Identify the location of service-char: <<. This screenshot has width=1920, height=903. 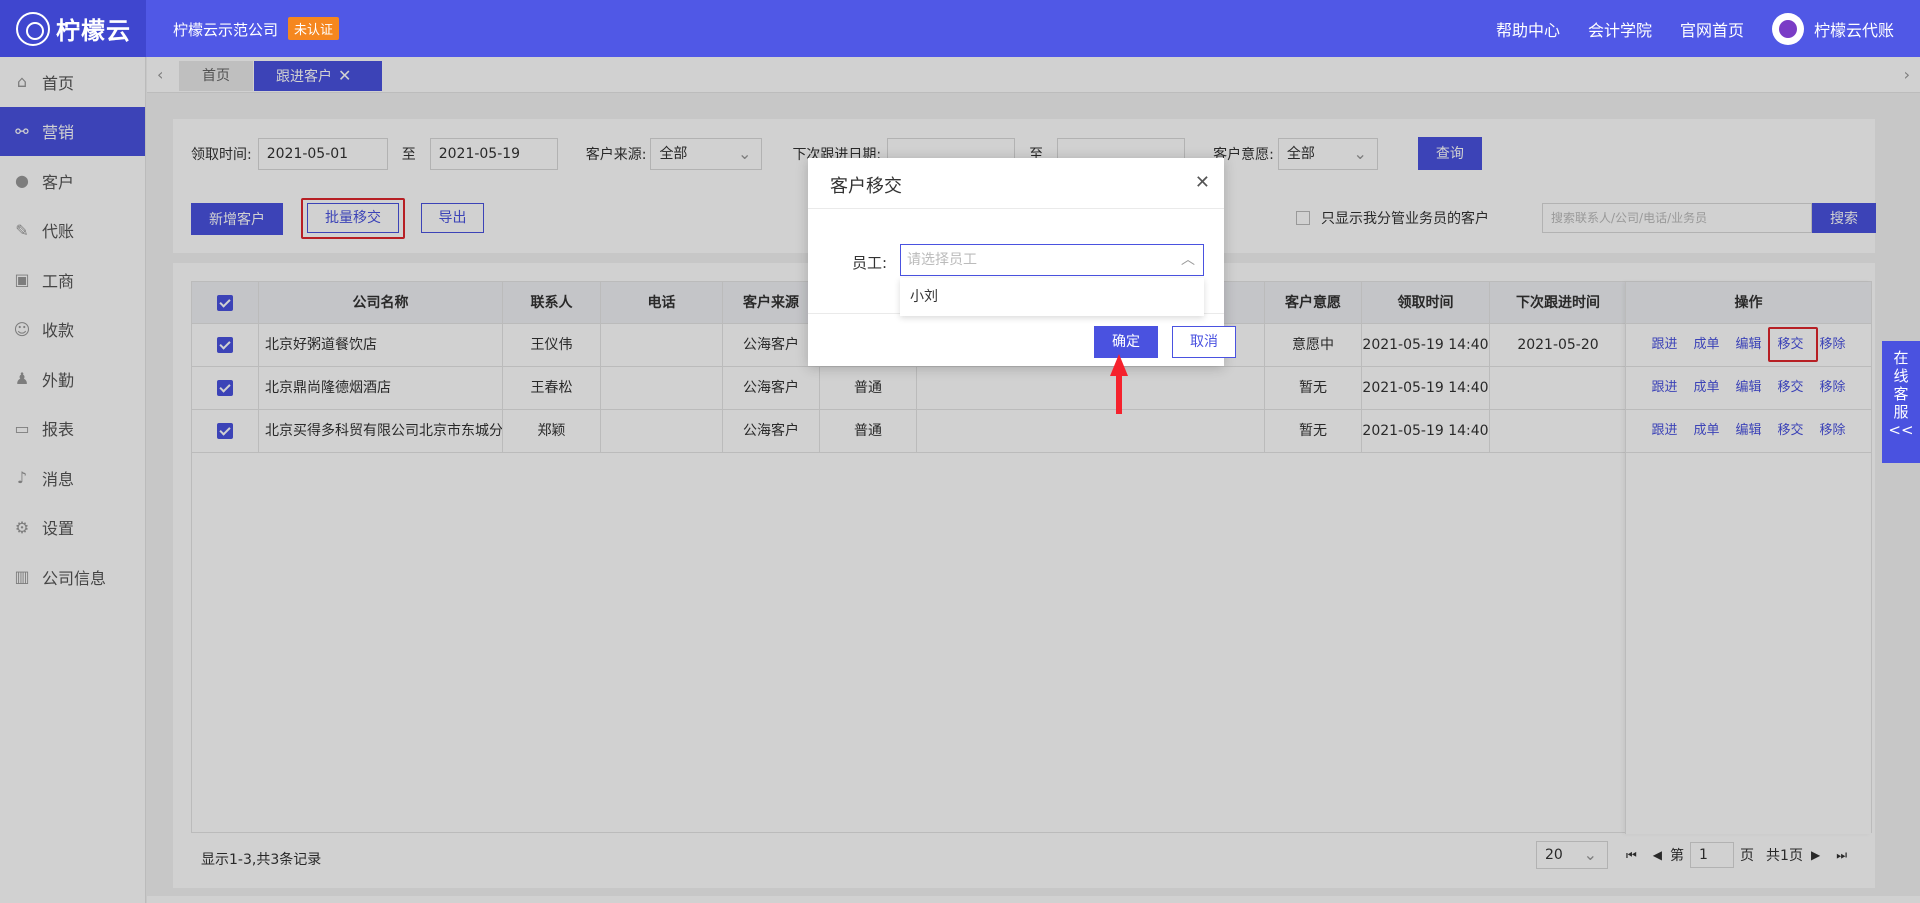
(1901, 430).